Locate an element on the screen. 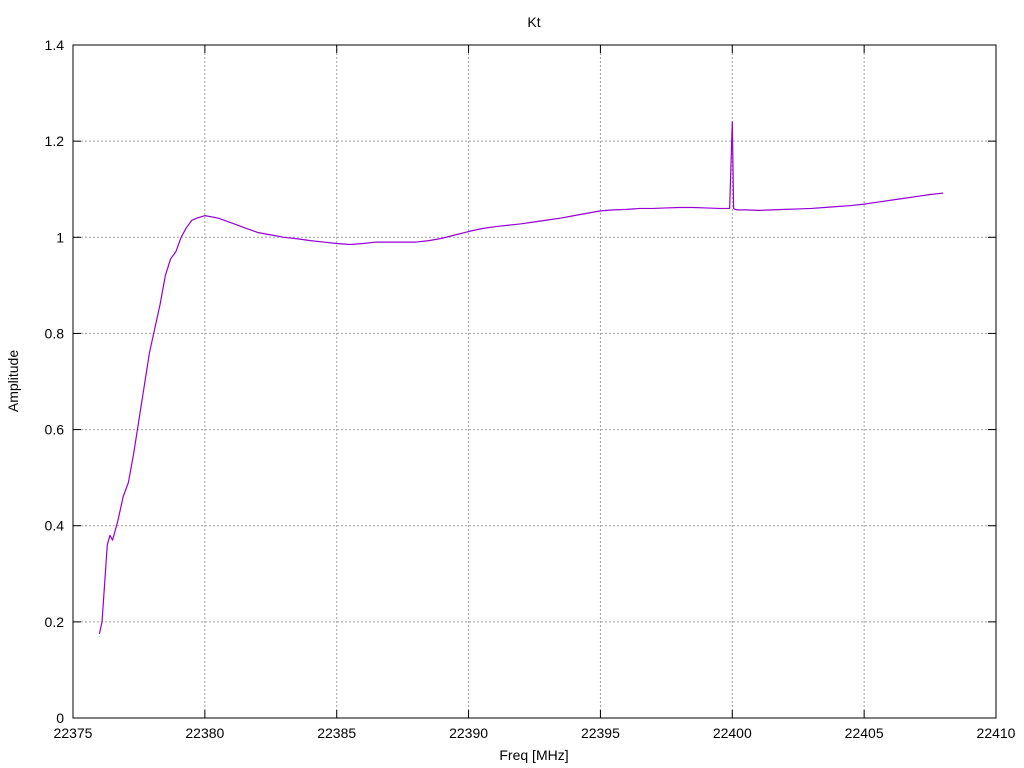  x-tick-label: 22395 is located at coordinates (600, 733).